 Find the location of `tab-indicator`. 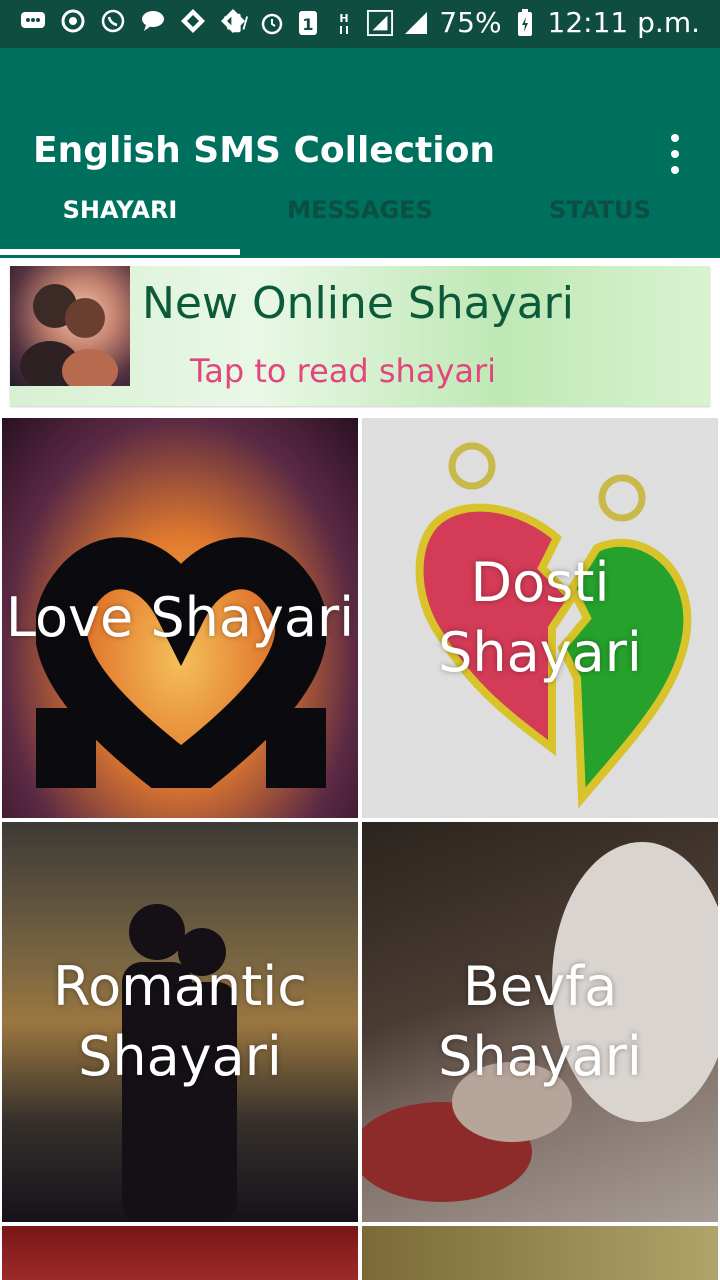

tab-indicator is located at coordinates (120, 252).